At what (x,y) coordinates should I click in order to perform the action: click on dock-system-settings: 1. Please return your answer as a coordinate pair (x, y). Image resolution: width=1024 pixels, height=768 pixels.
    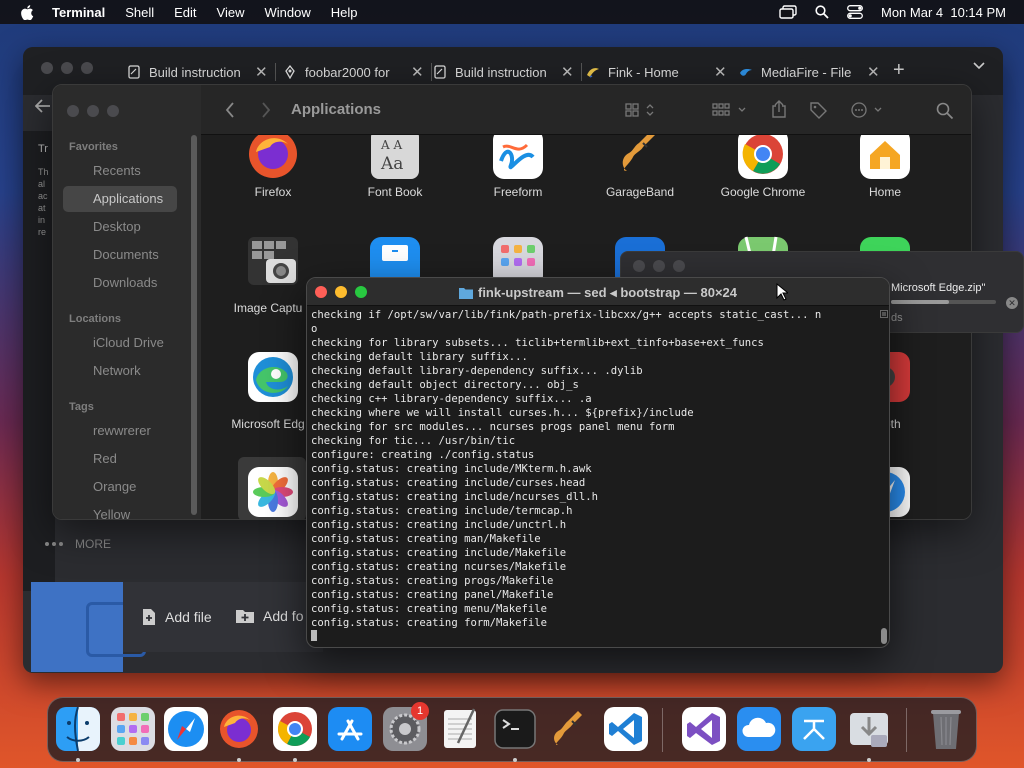
    Looking at the image, I should click on (406, 726).